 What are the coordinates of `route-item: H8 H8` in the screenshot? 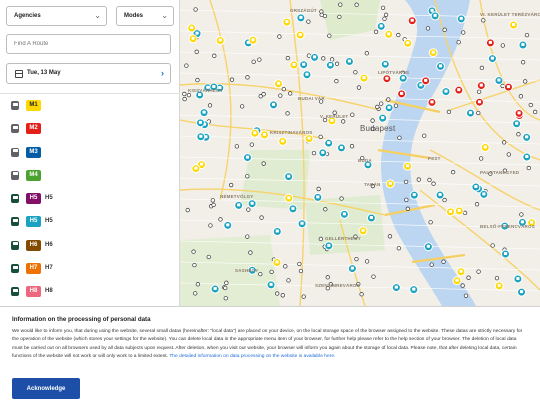 It's located at (90, 293).